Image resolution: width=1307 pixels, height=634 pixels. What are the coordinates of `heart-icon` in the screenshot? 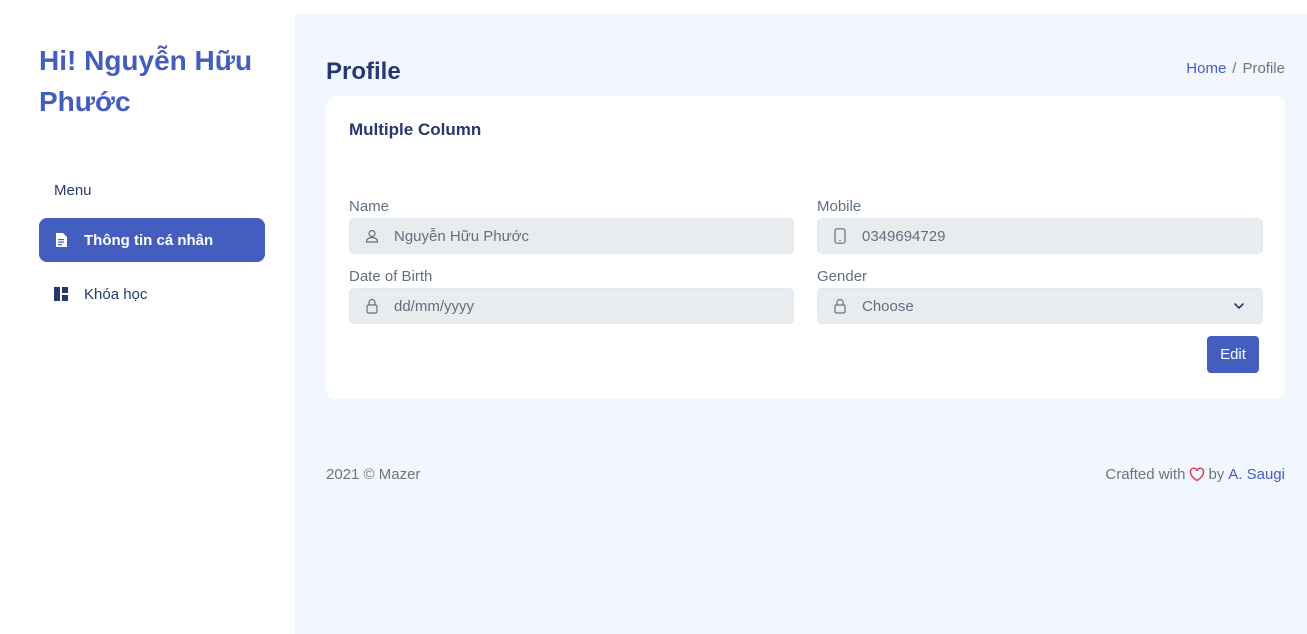 It's located at (1197, 474).